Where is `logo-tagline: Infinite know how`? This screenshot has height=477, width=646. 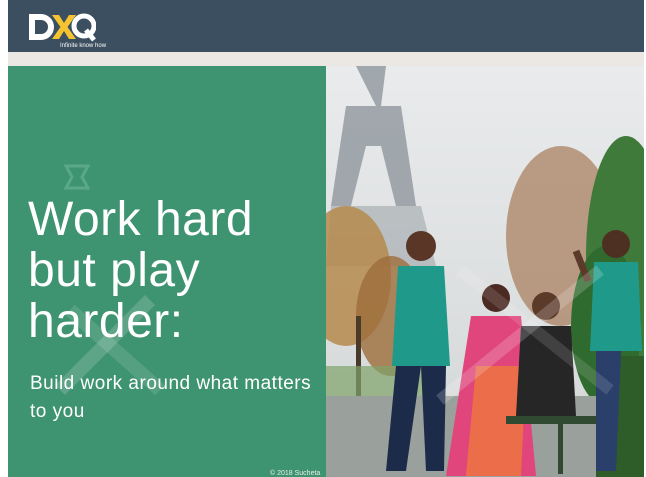
logo-tagline: Infinite know how is located at coordinates (83, 46).